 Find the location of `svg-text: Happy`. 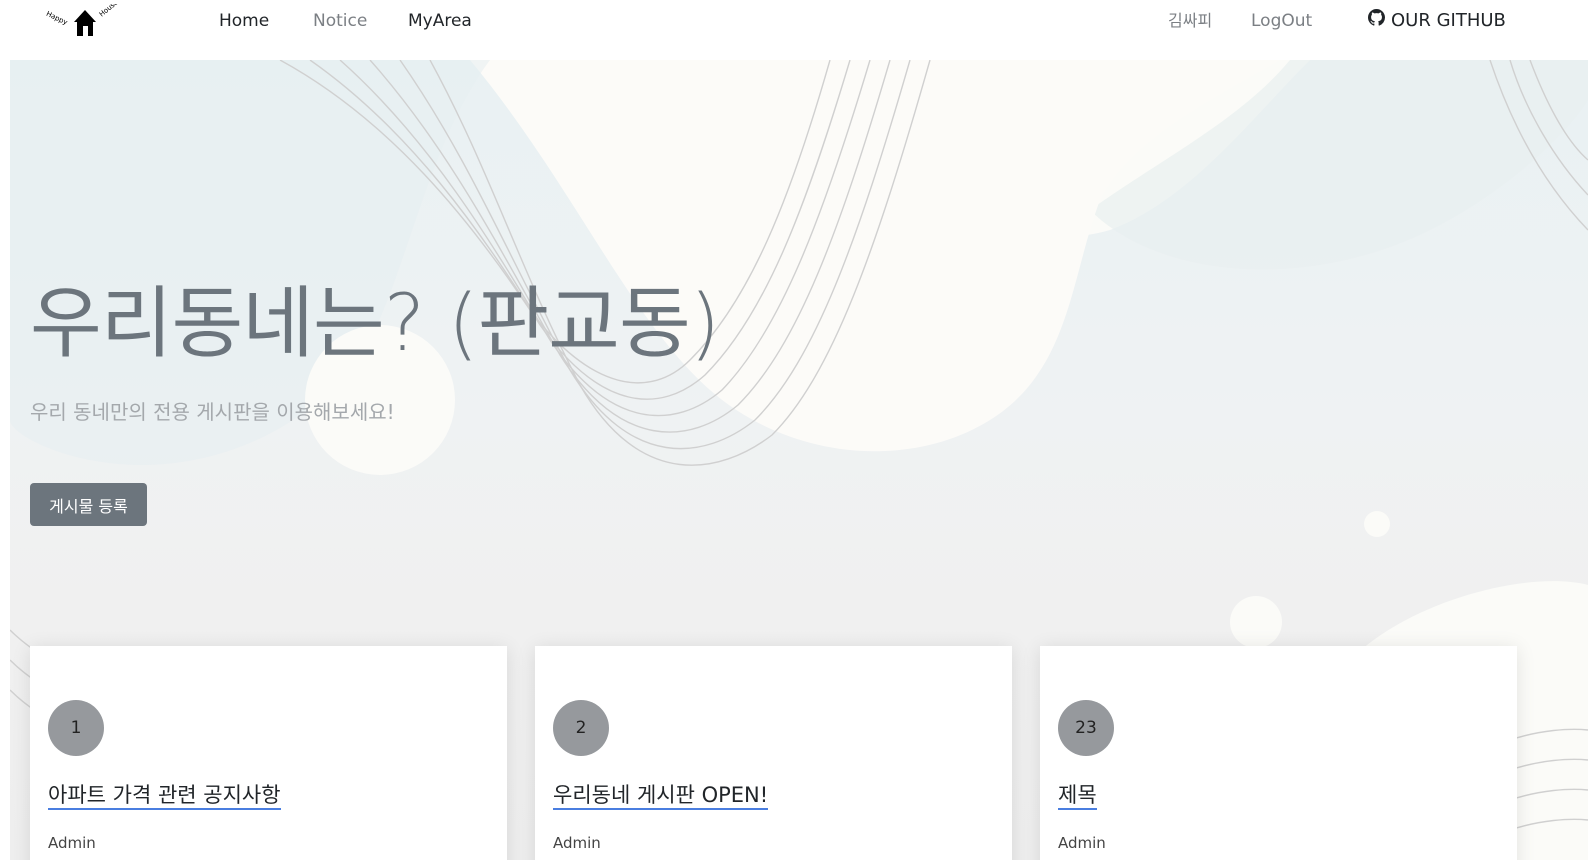

svg-text: Happy is located at coordinates (57, 18).